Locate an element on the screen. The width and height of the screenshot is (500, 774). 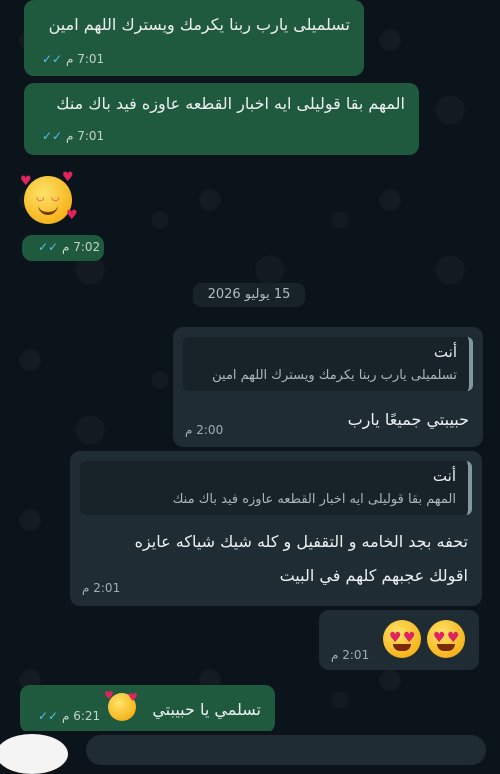
message-text-content: تسلمي يا حبيبتي is located at coordinates (206, 709).